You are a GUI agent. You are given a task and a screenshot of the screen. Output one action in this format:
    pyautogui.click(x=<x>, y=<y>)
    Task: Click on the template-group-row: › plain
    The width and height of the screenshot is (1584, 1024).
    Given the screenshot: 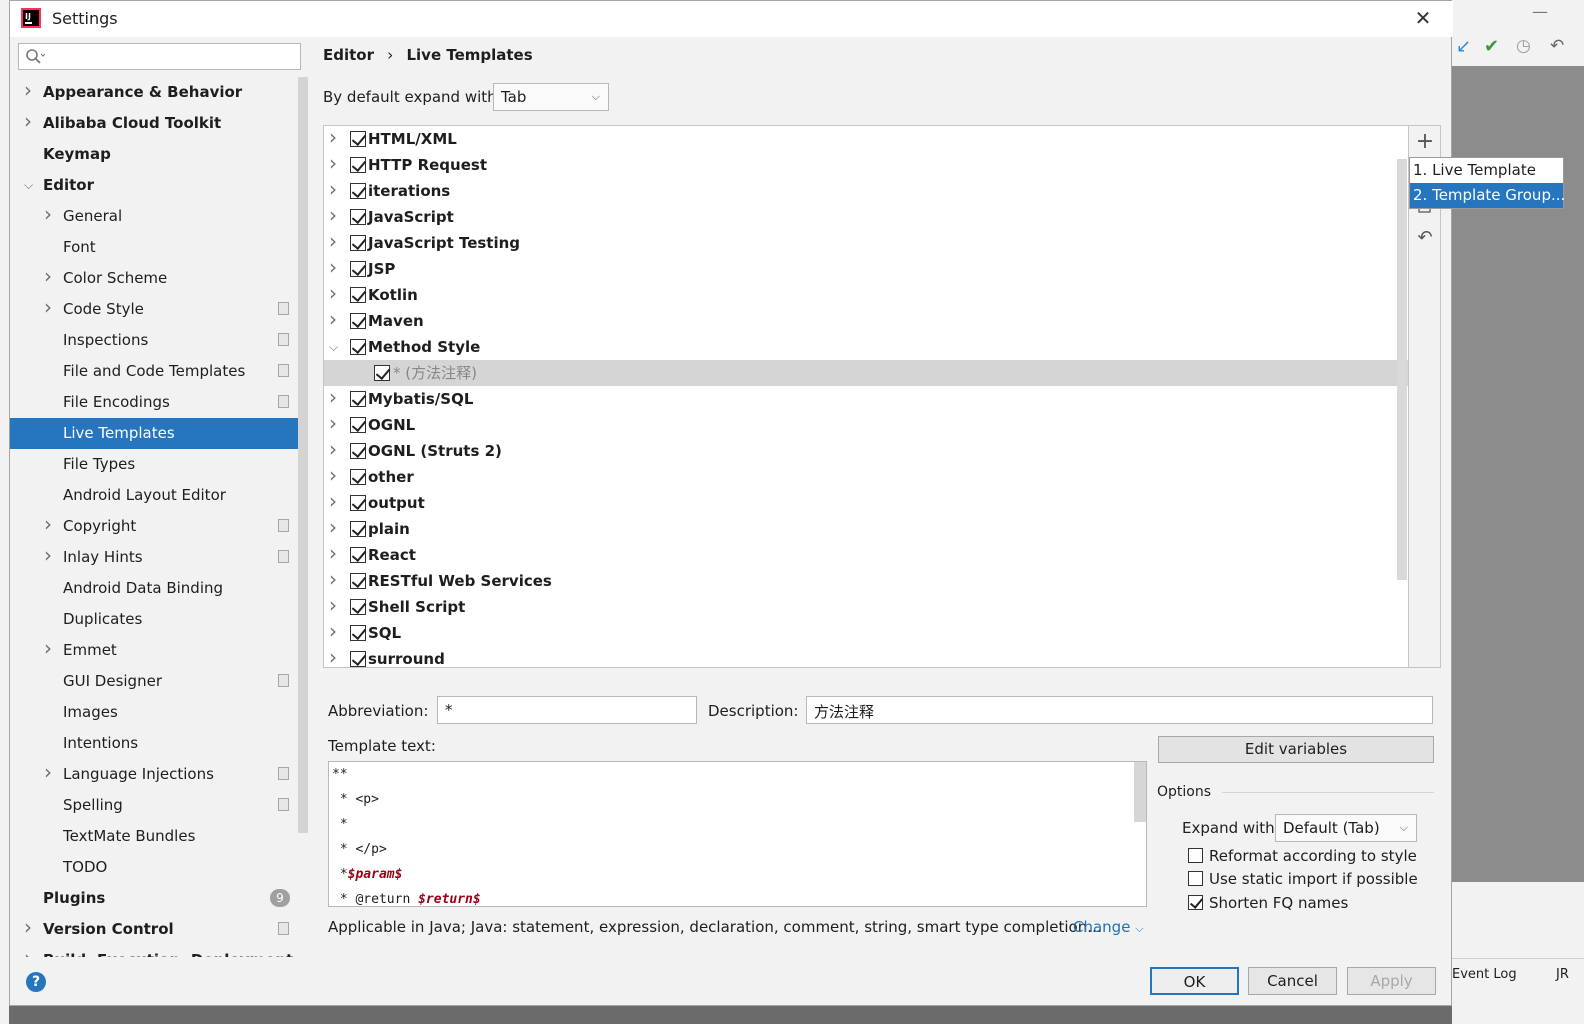 What is the action you would take?
    pyautogui.click(x=866, y=528)
    